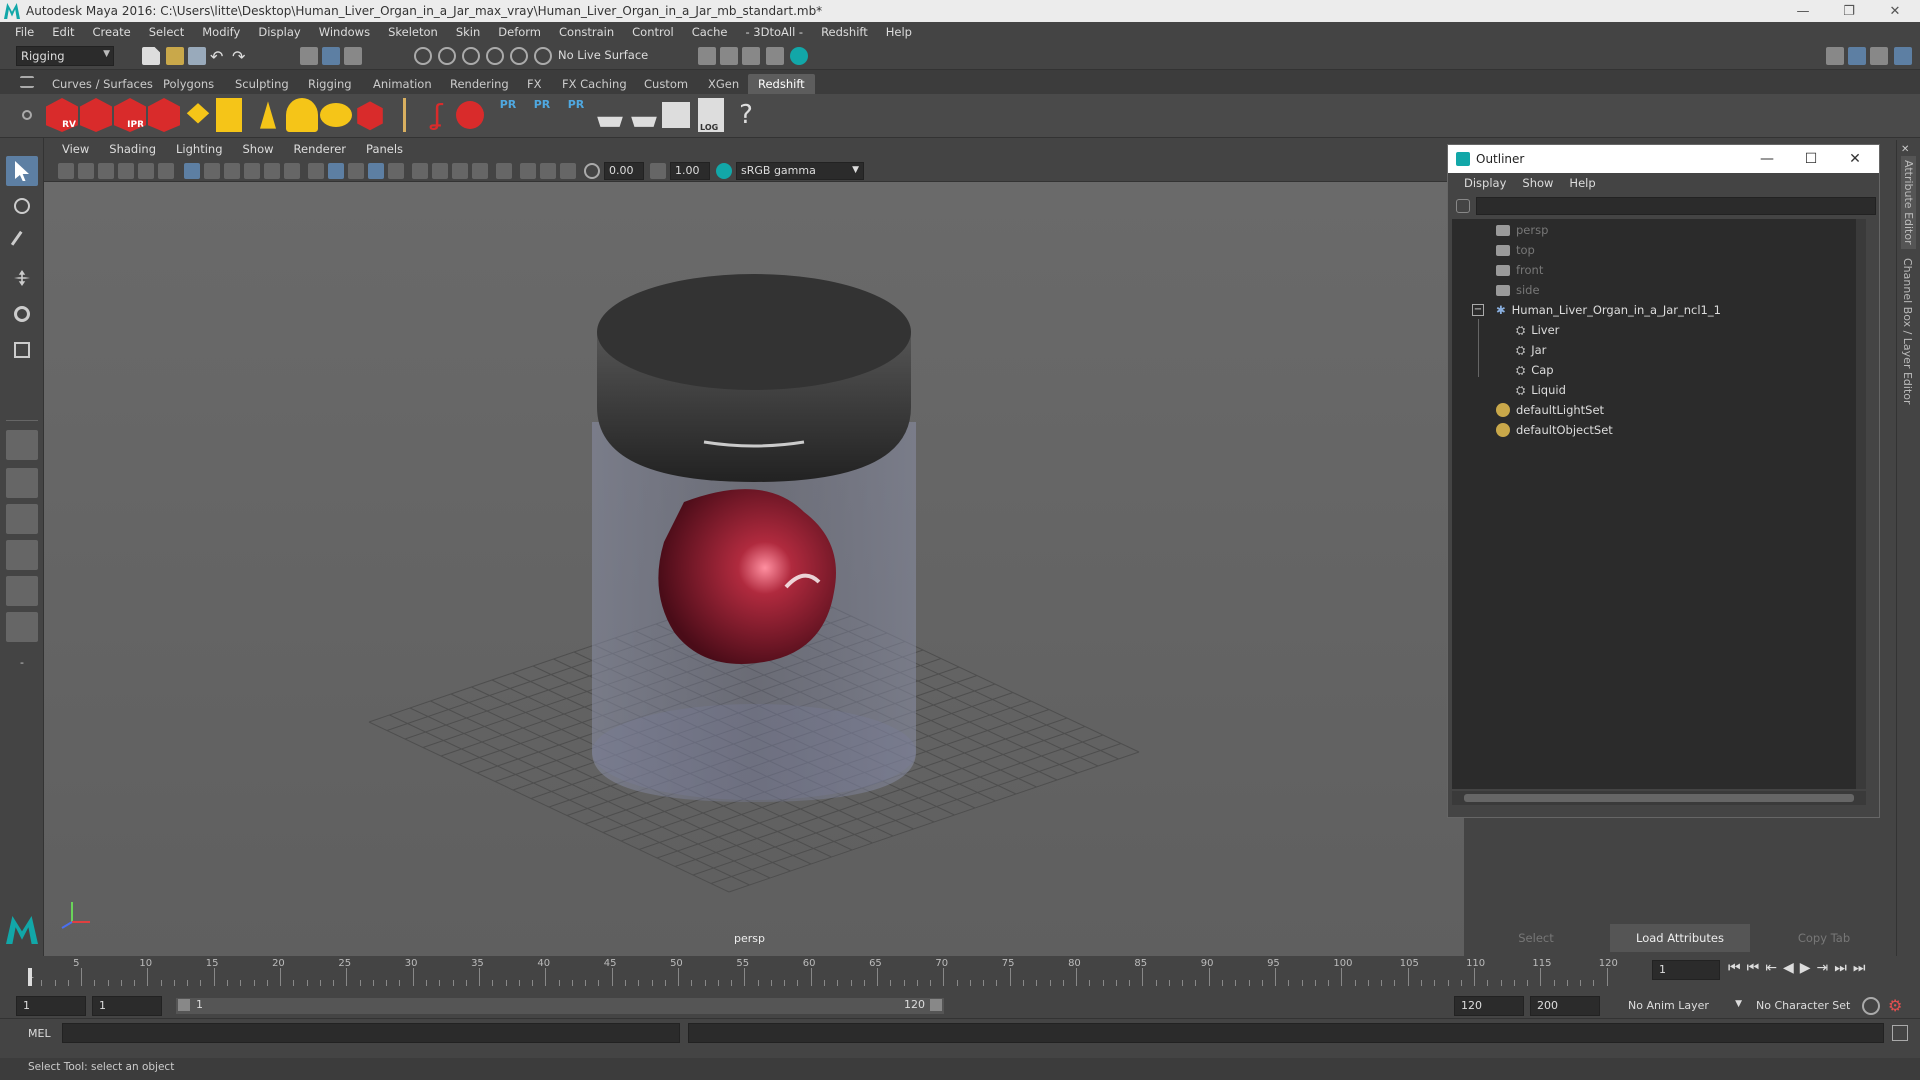  I want to click on playback-end-field: 120, so click(1489, 1006).